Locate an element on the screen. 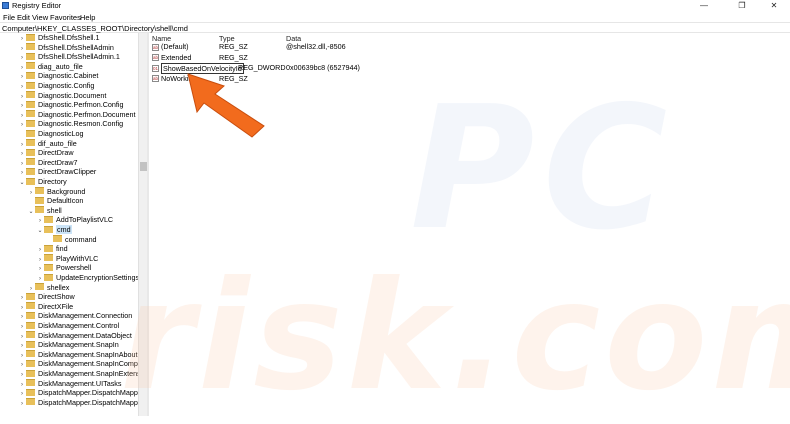  tree-item: › DiskManagement.Control is located at coordinates (68, 326).